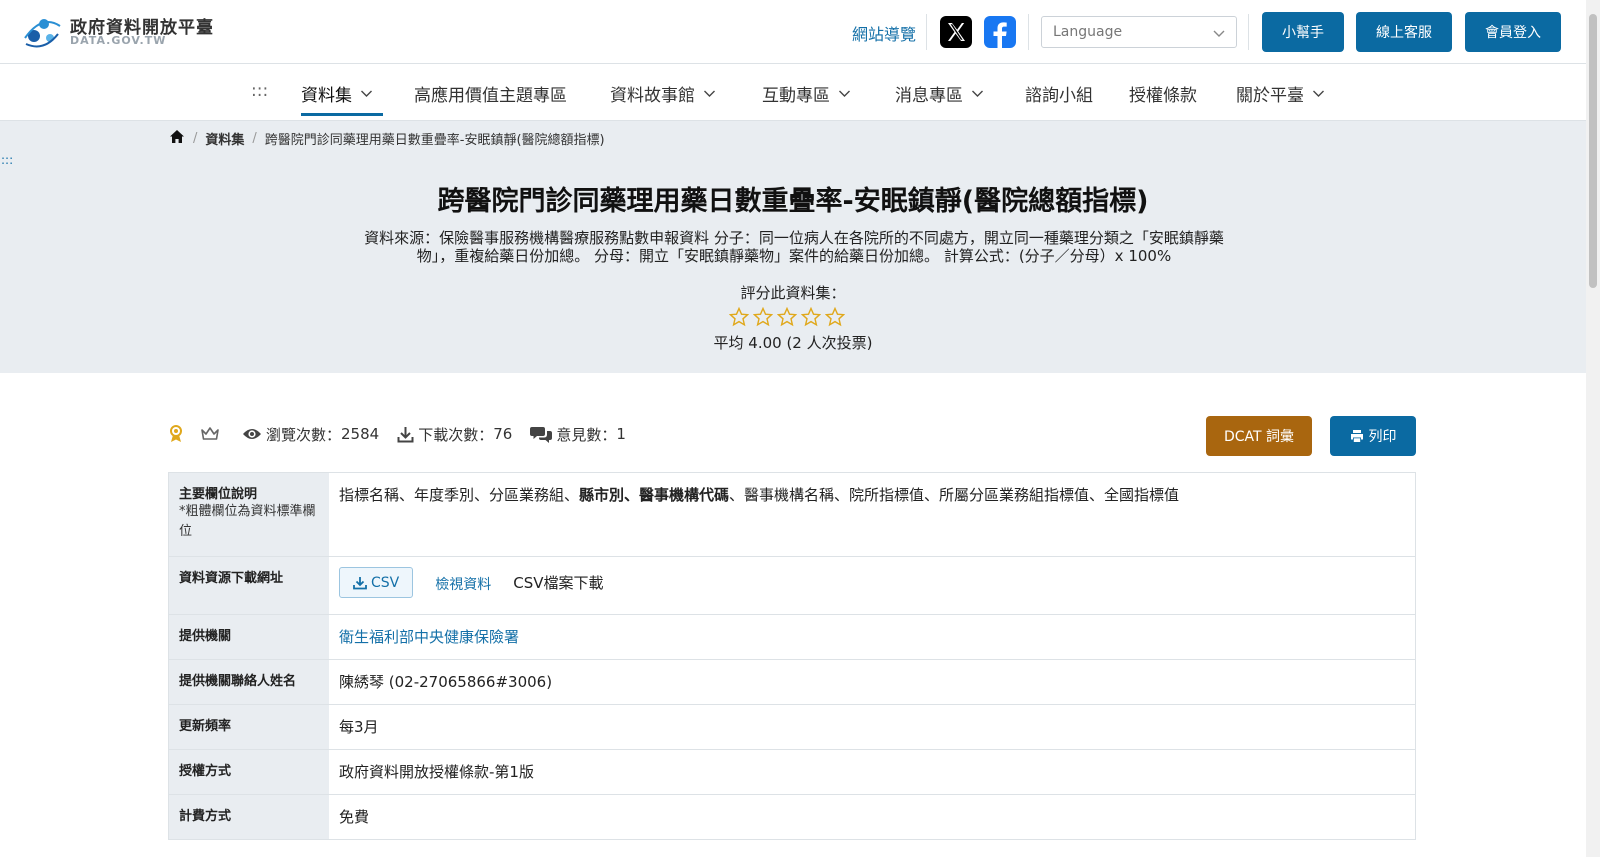 The height and width of the screenshot is (857, 1600). What do you see at coordinates (1404, 32) in the screenshot?
I see `online-support-button: 線上客服` at bounding box center [1404, 32].